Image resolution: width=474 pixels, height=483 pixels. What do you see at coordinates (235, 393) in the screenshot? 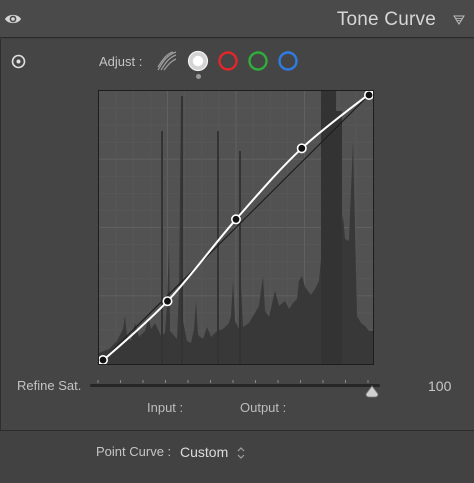
I see `refine-sat-slider` at bounding box center [235, 393].